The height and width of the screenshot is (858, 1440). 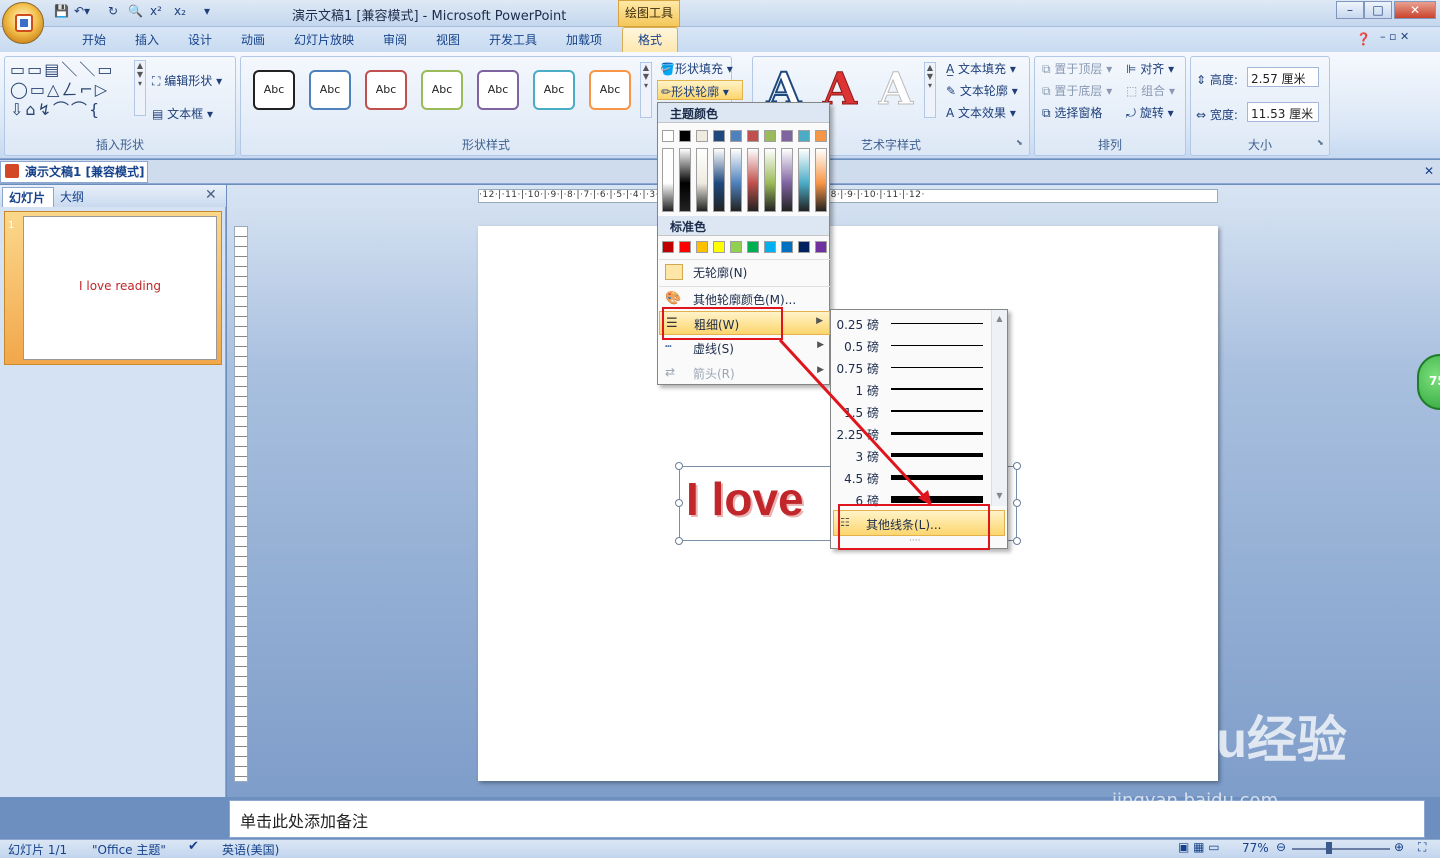 I want to click on shape-style-4: Abc, so click(x=442, y=90).